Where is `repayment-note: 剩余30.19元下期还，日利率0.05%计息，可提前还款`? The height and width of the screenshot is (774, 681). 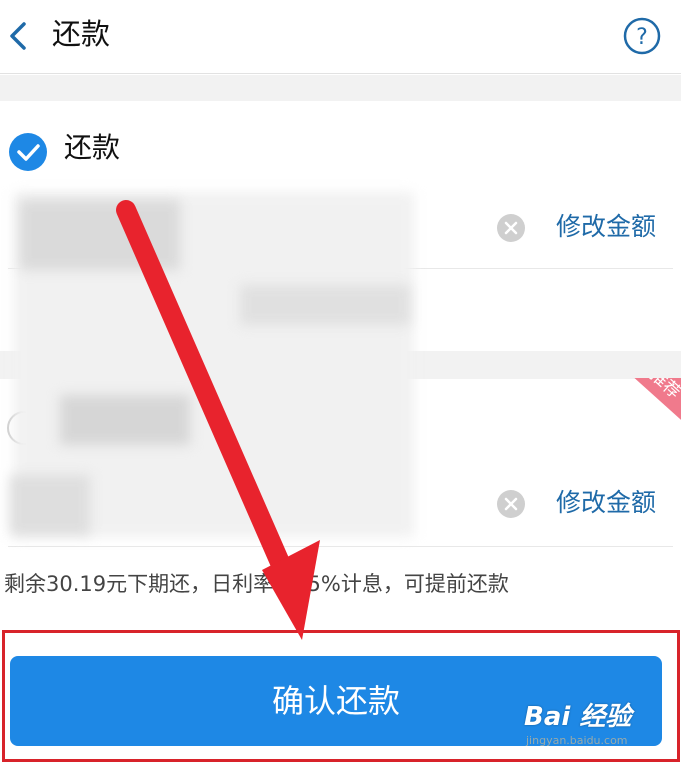 repayment-note: 剩余30.19元下期还，日利率0.05%计息，可提前还款 is located at coordinates (256, 584).